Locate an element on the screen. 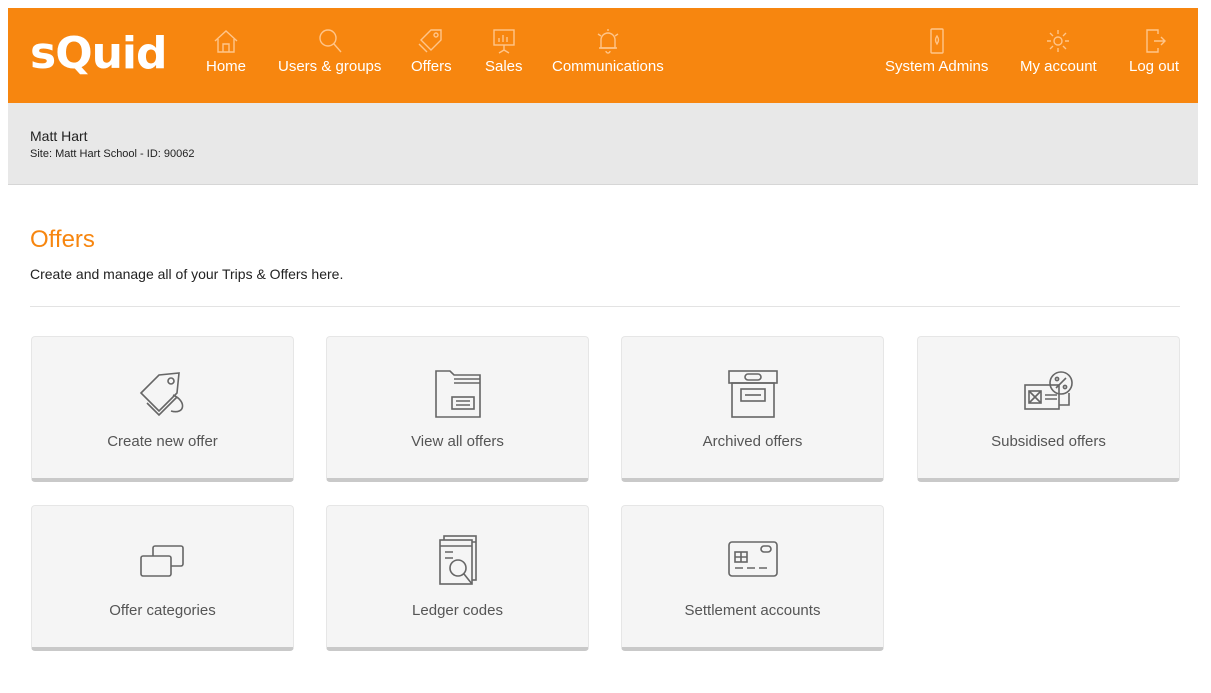 This screenshot has height=693, width=1211. nav-users-groups: Users & groups is located at coordinates (329, 56).